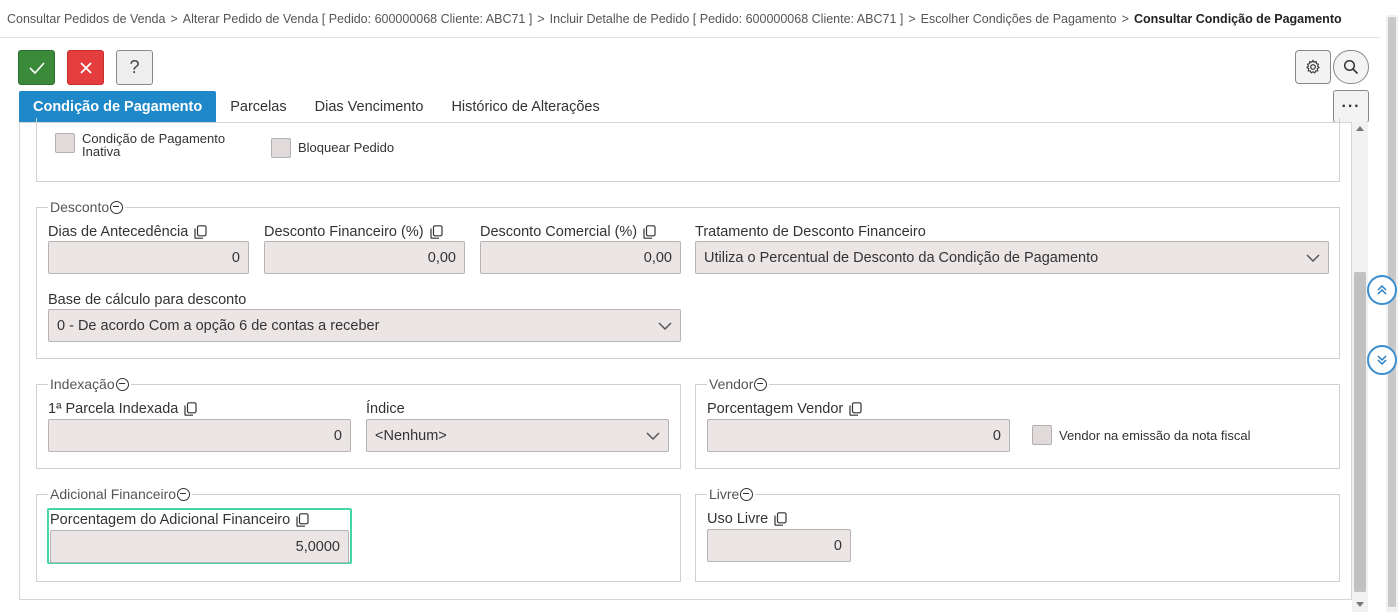  I want to click on help-button: ?, so click(134, 67).